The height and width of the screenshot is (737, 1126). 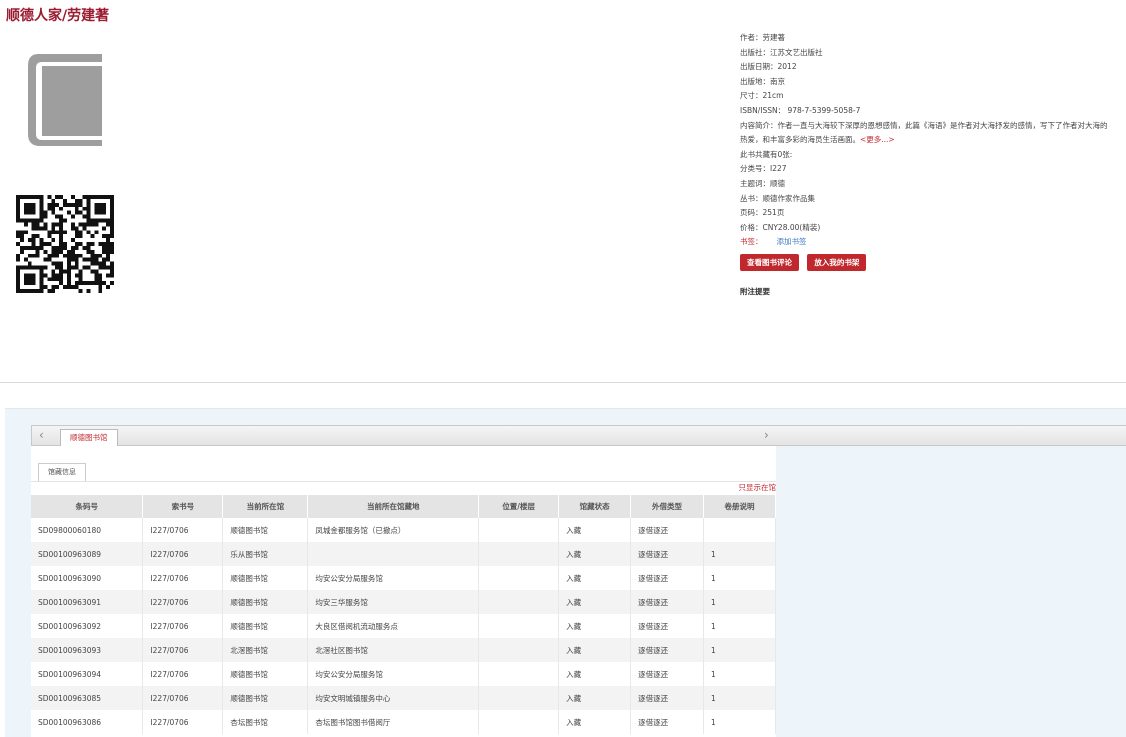 What do you see at coordinates (762, 183) in the screenshot?
I see `keywords: 主题词：顺德` at bounding box center [762, 183].